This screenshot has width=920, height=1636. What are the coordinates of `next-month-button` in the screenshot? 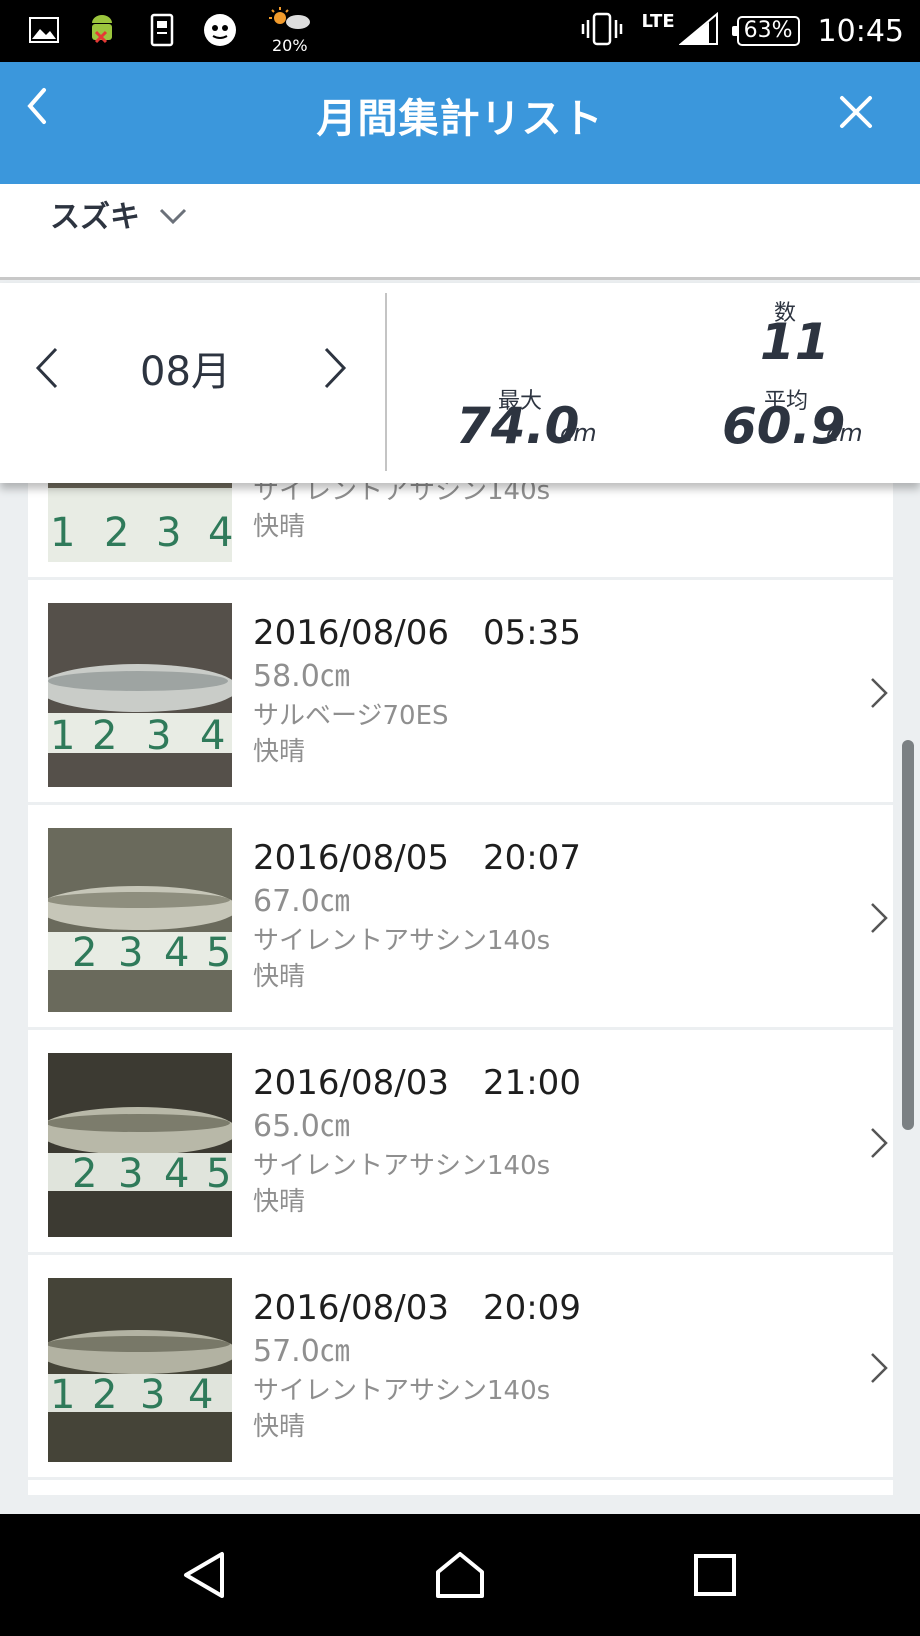 It's located at (338, 373).